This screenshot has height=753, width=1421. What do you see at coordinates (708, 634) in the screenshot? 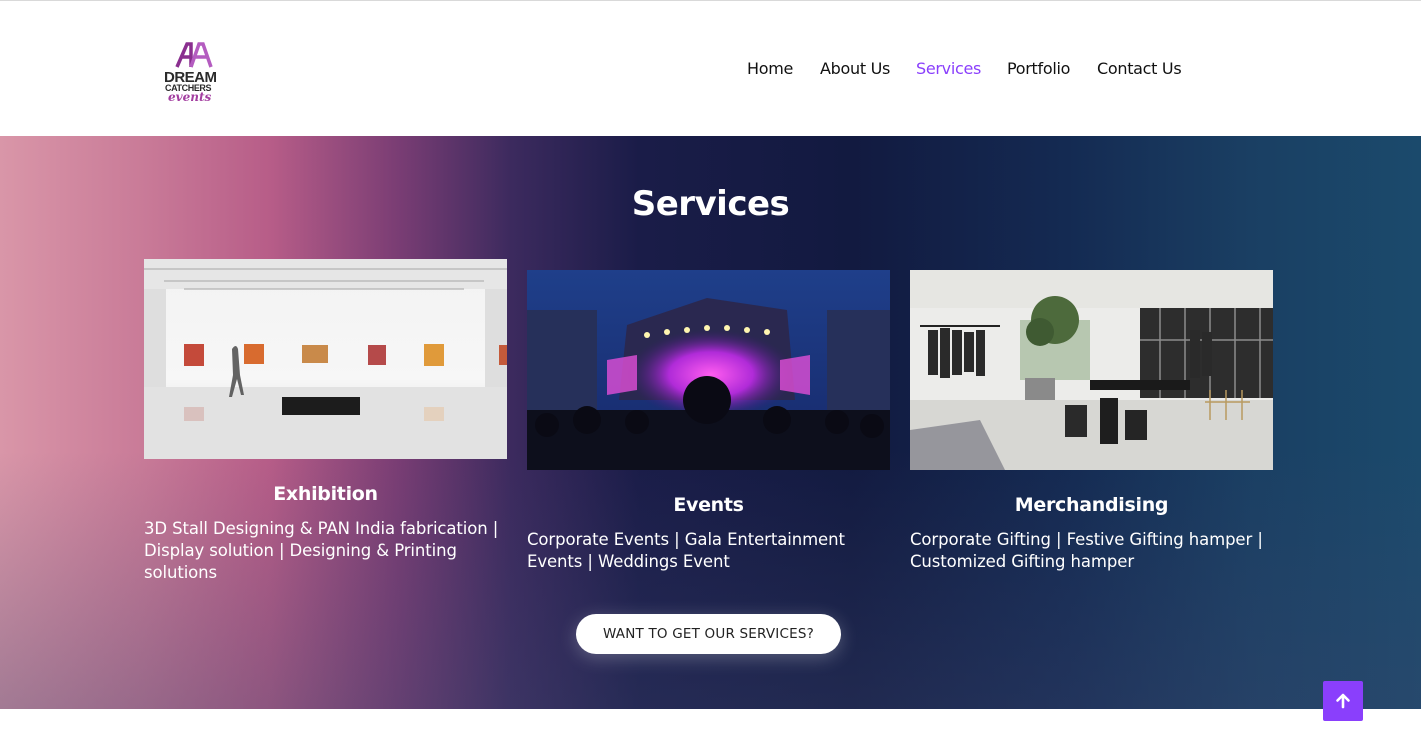
I see `get-services-button: WANT TO GET OUR SERVICES?` at bounding box center [708, 634].